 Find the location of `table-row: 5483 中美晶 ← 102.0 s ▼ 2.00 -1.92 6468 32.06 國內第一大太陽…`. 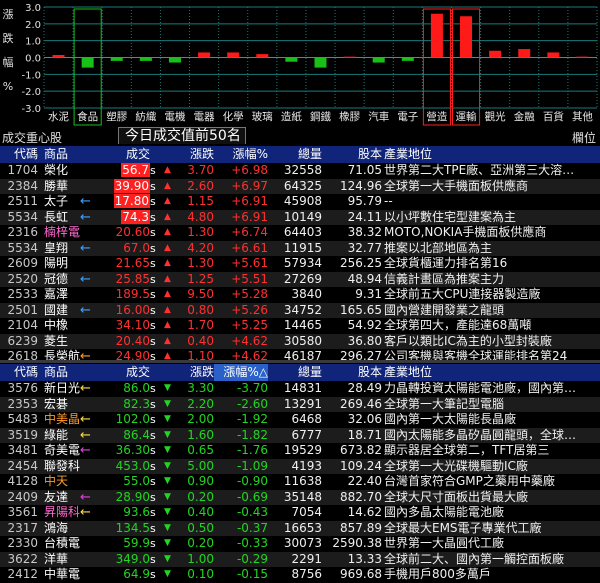

table-row: 5483 中美晶 ← 102.0 s ▼ 2.00 -1.92 6468 32.06 國內第一大太陽… is located at coordinates (300, 420).